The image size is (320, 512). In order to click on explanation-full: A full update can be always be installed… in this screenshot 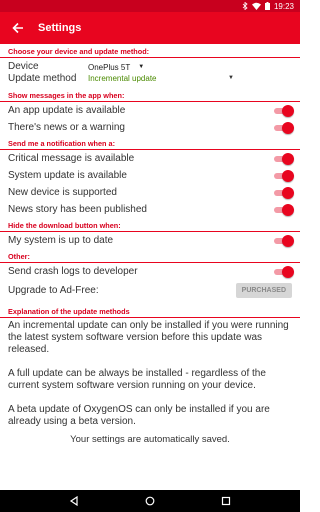, I will do `click(137, 379)`.